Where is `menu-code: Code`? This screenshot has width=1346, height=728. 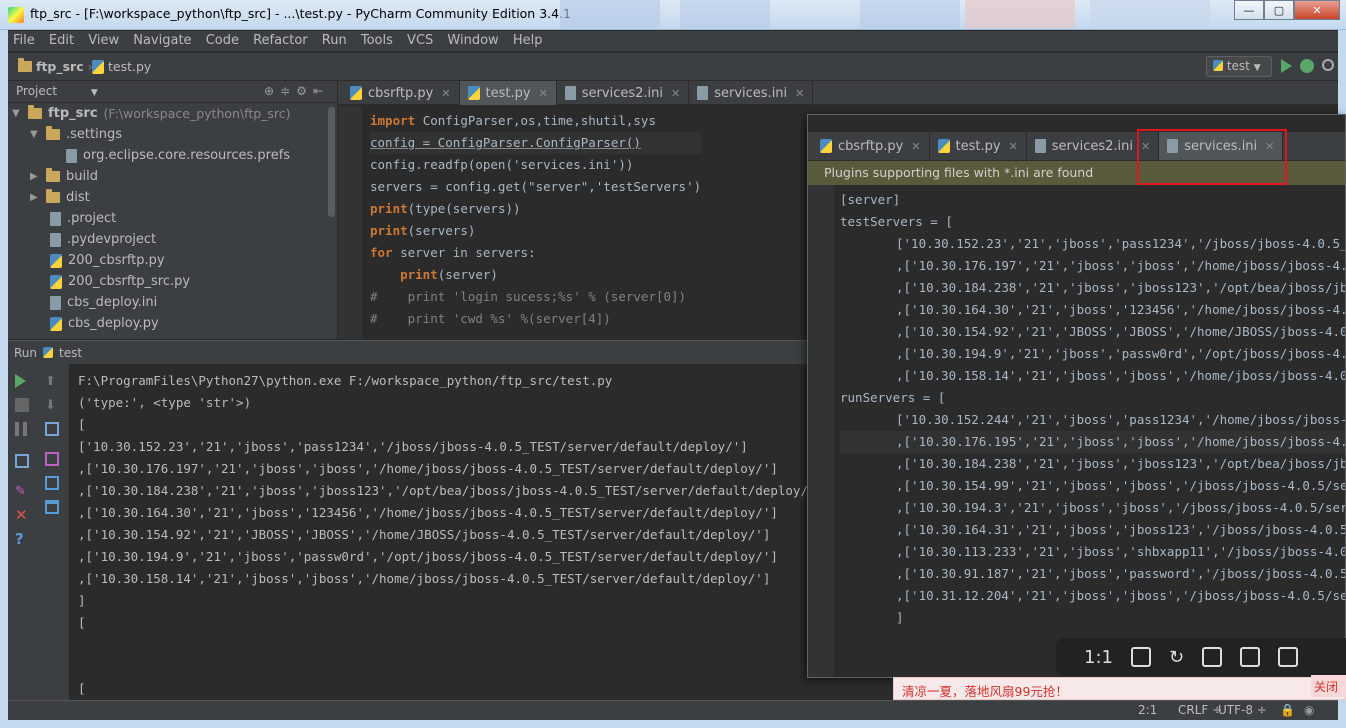
menu-code: Code is located at coordinates (222, 39).